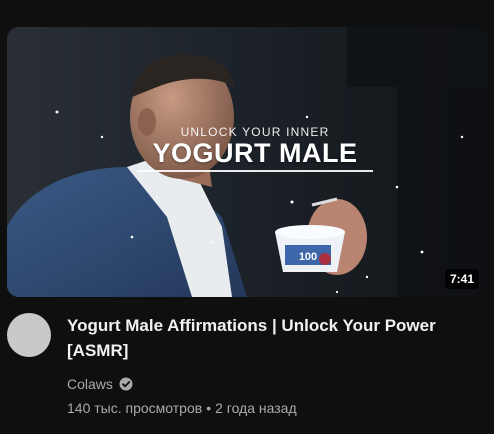 The image size is (494, 434). What do you see at coordinates (256, 408) in the screenshot?
I see `publish-date: 2 года назад` at bounding box center [256, 408].